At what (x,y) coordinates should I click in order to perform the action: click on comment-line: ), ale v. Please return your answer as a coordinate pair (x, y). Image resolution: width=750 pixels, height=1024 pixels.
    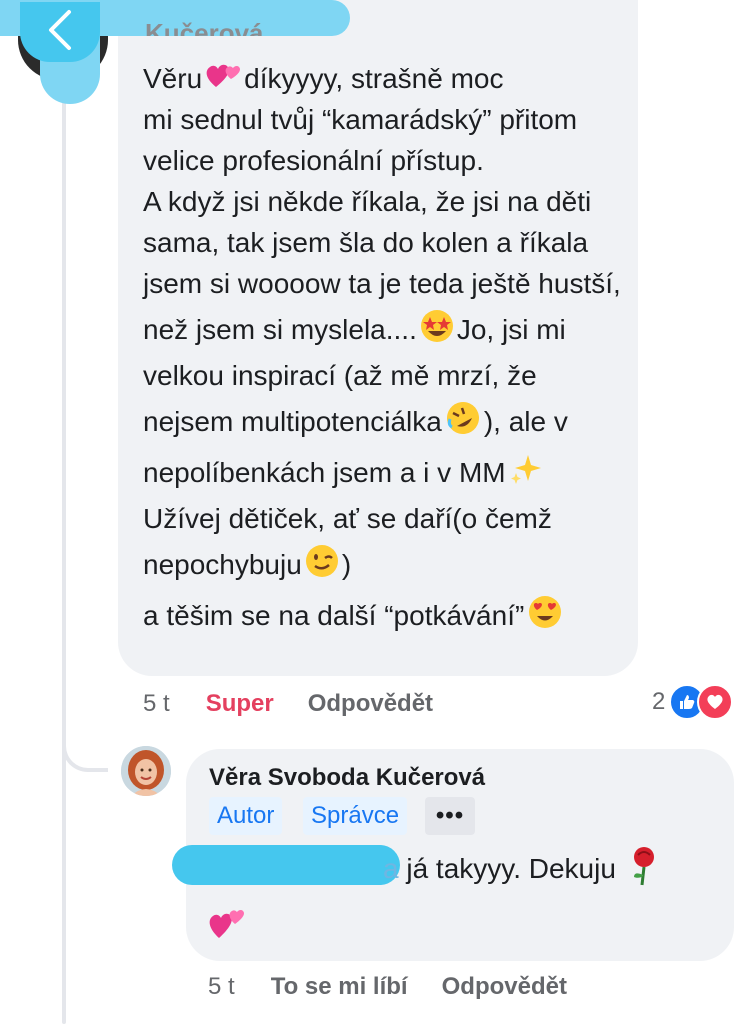
    Looking at the image, I should click on (525, 421).